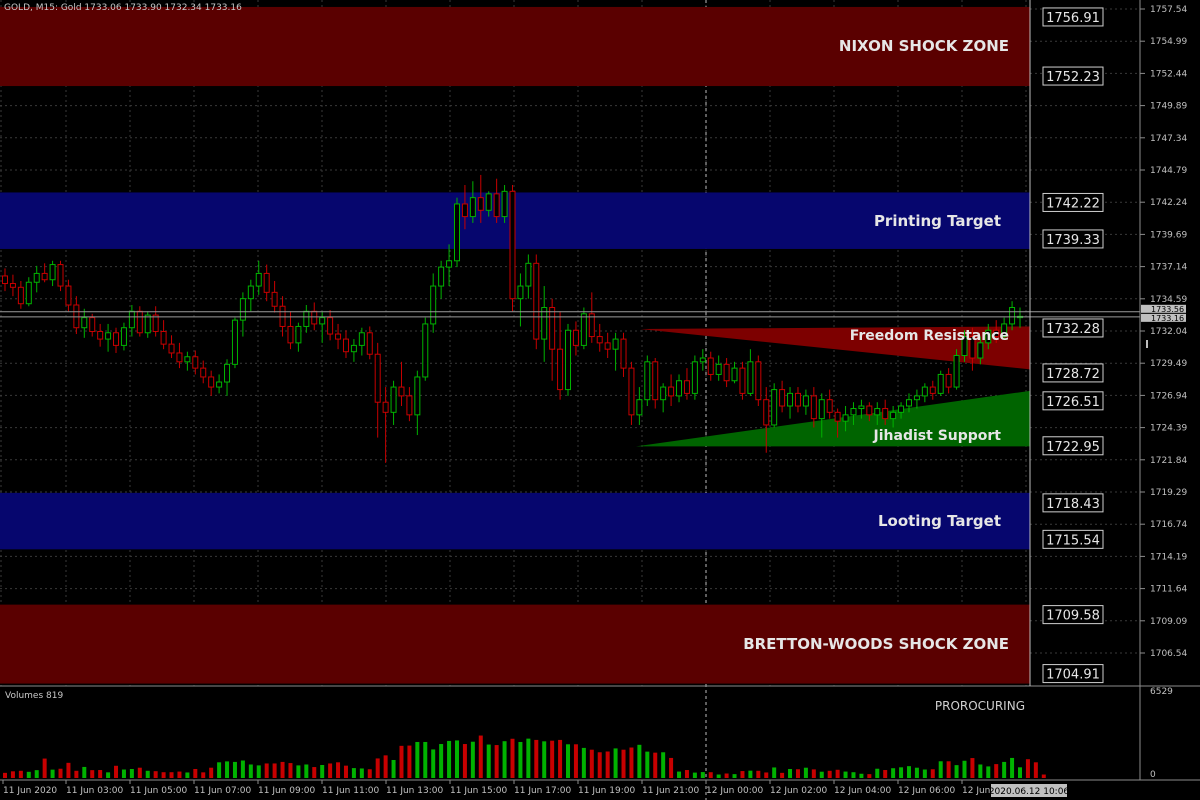  I want to click on price-tick-label: 1721.84, so click(1168, 461).